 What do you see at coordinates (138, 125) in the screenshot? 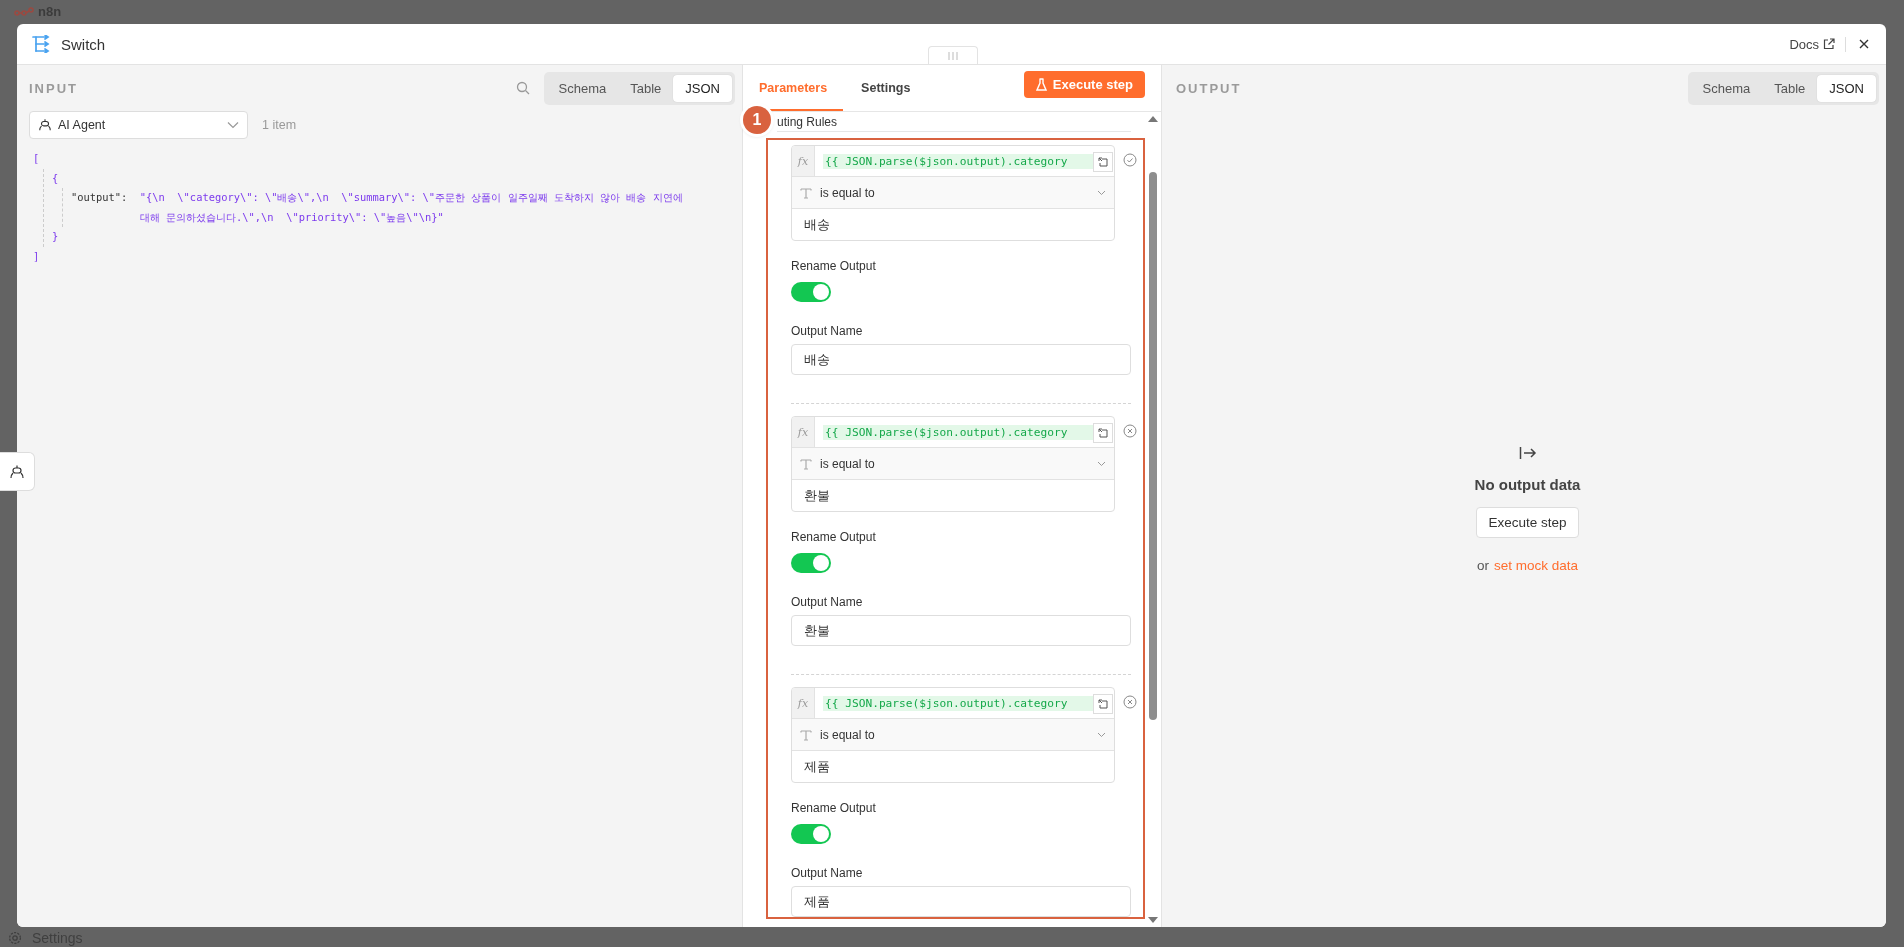
I see `node-select: AI Agent` at bounding box center [138, 125].